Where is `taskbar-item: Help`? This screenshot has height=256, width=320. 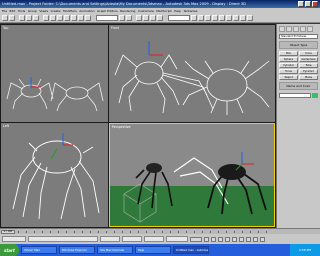 taskbar-item: Help is located at coordinates (152, 250).